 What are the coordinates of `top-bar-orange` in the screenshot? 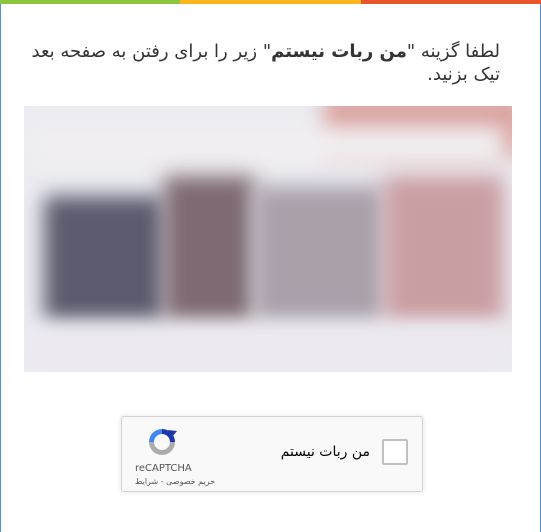 It's located at (450, 2).